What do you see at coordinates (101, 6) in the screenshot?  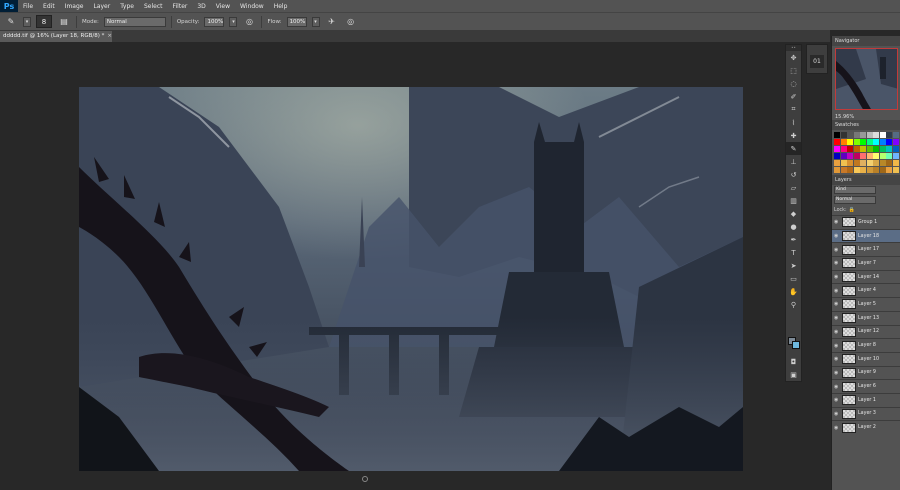 I see `menu-layer: Layer` at bounding box center [101, 6].